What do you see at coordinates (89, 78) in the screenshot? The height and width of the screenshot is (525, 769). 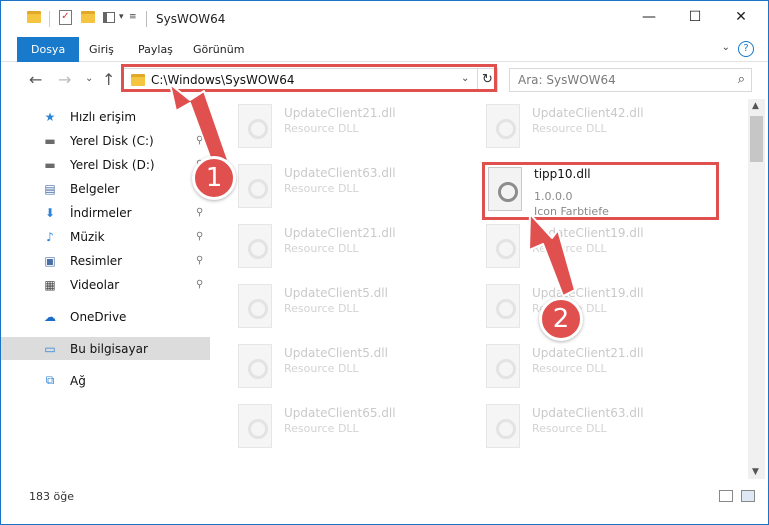 I see `recent-locations-button: ⌄` at bounding box center [89, 78].